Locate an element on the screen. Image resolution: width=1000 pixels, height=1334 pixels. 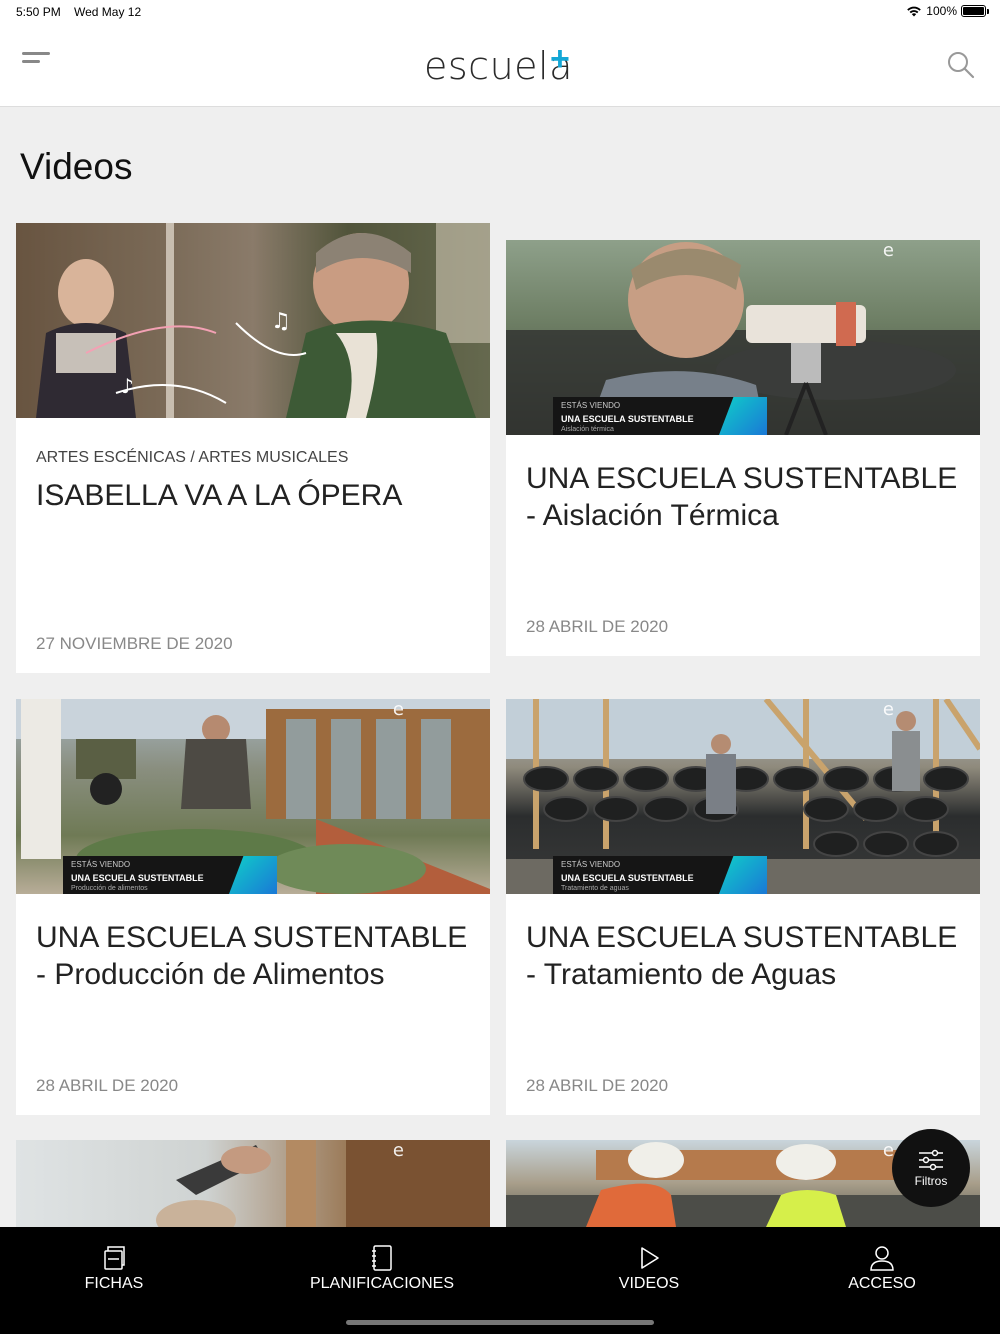
menu-button is located at coordinates (37, 62).